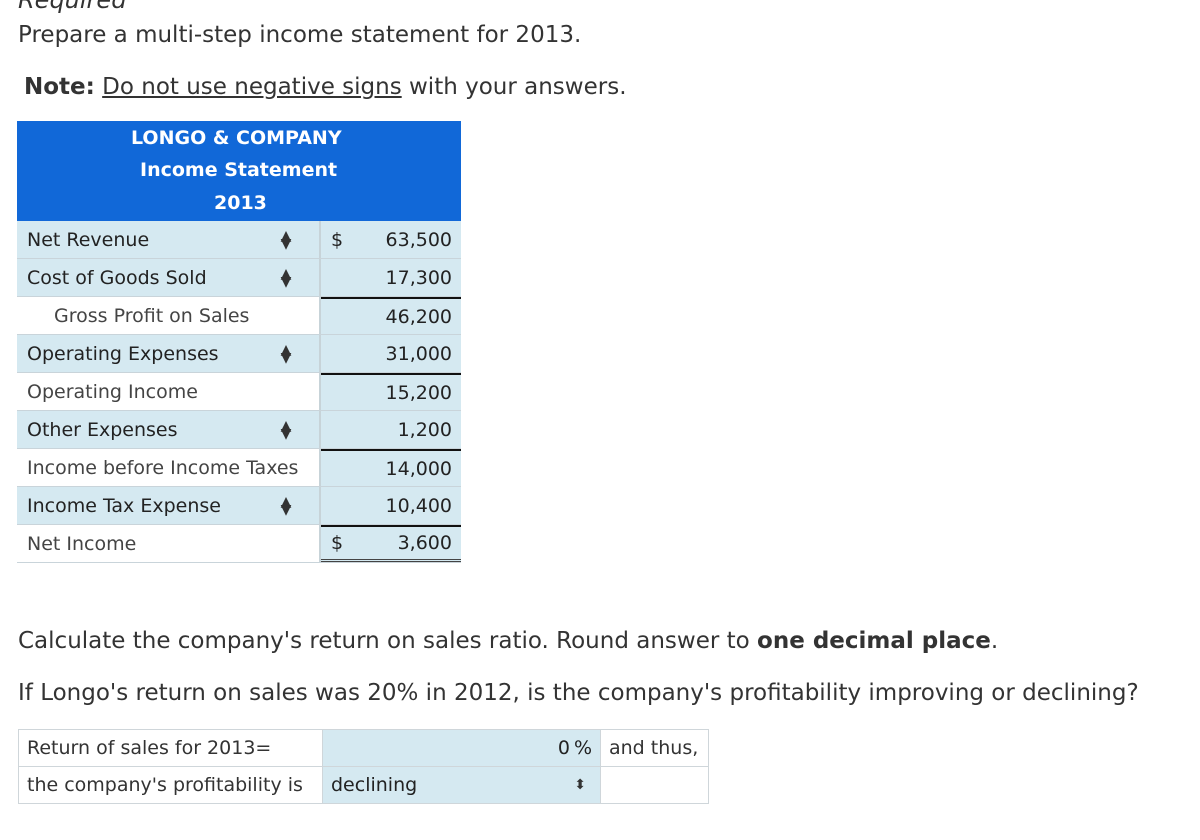  Describe the element at coordinates (117, 277) in the screenshot. I see `row-label: Cost of Goods Sold` at that location.